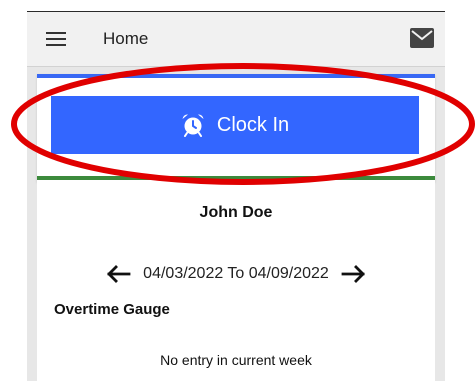  I want to click on page-title: Home, so click(126, 38).